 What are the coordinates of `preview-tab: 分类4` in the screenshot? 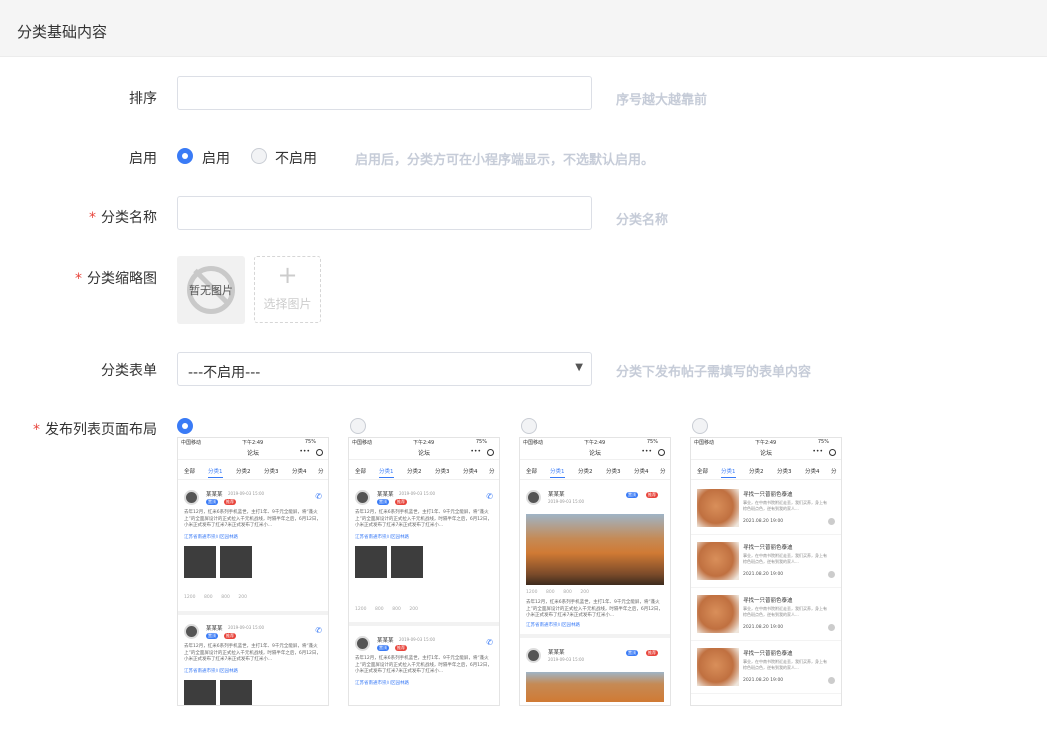 It's located at (812, 472).